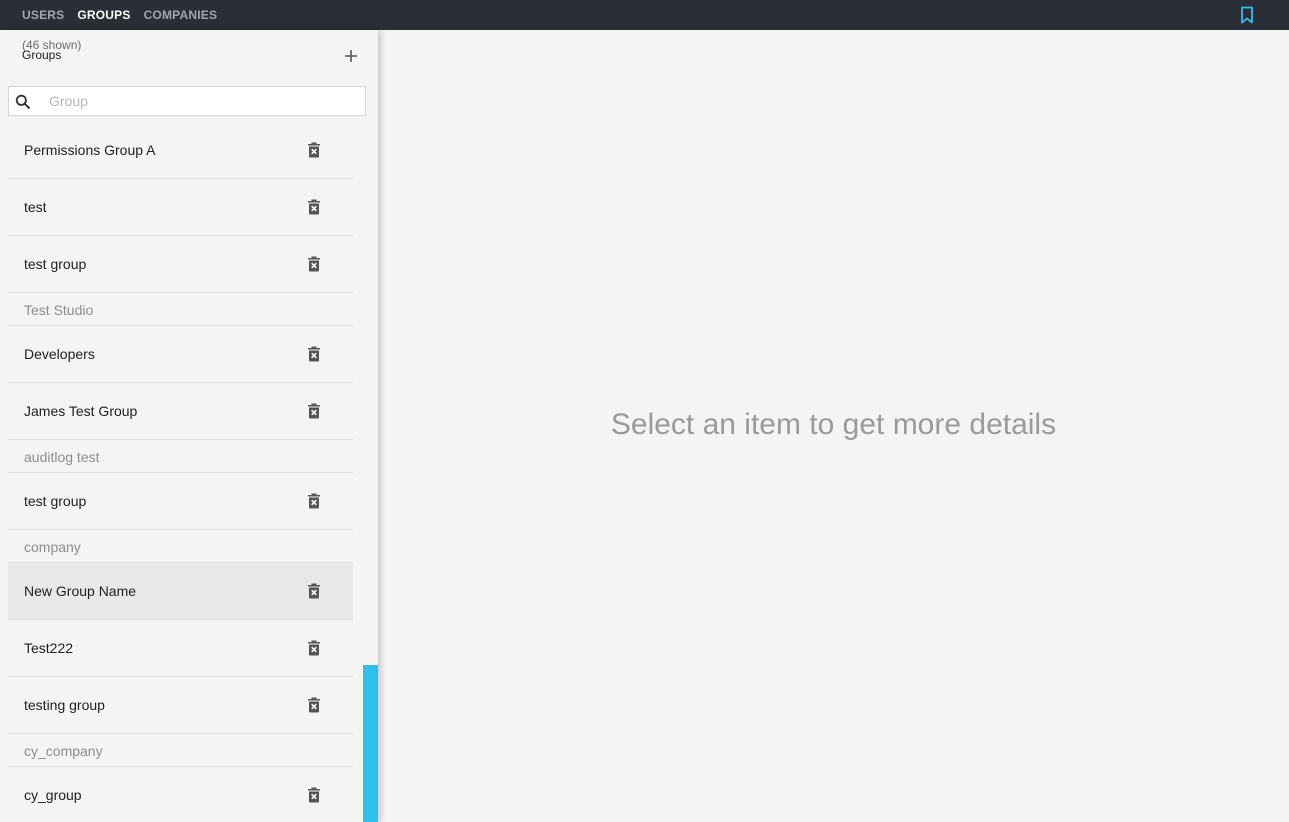 The height and width of the screenshot is (822, 1289). I want to click on tab-users: USERS, so click(43, 15).